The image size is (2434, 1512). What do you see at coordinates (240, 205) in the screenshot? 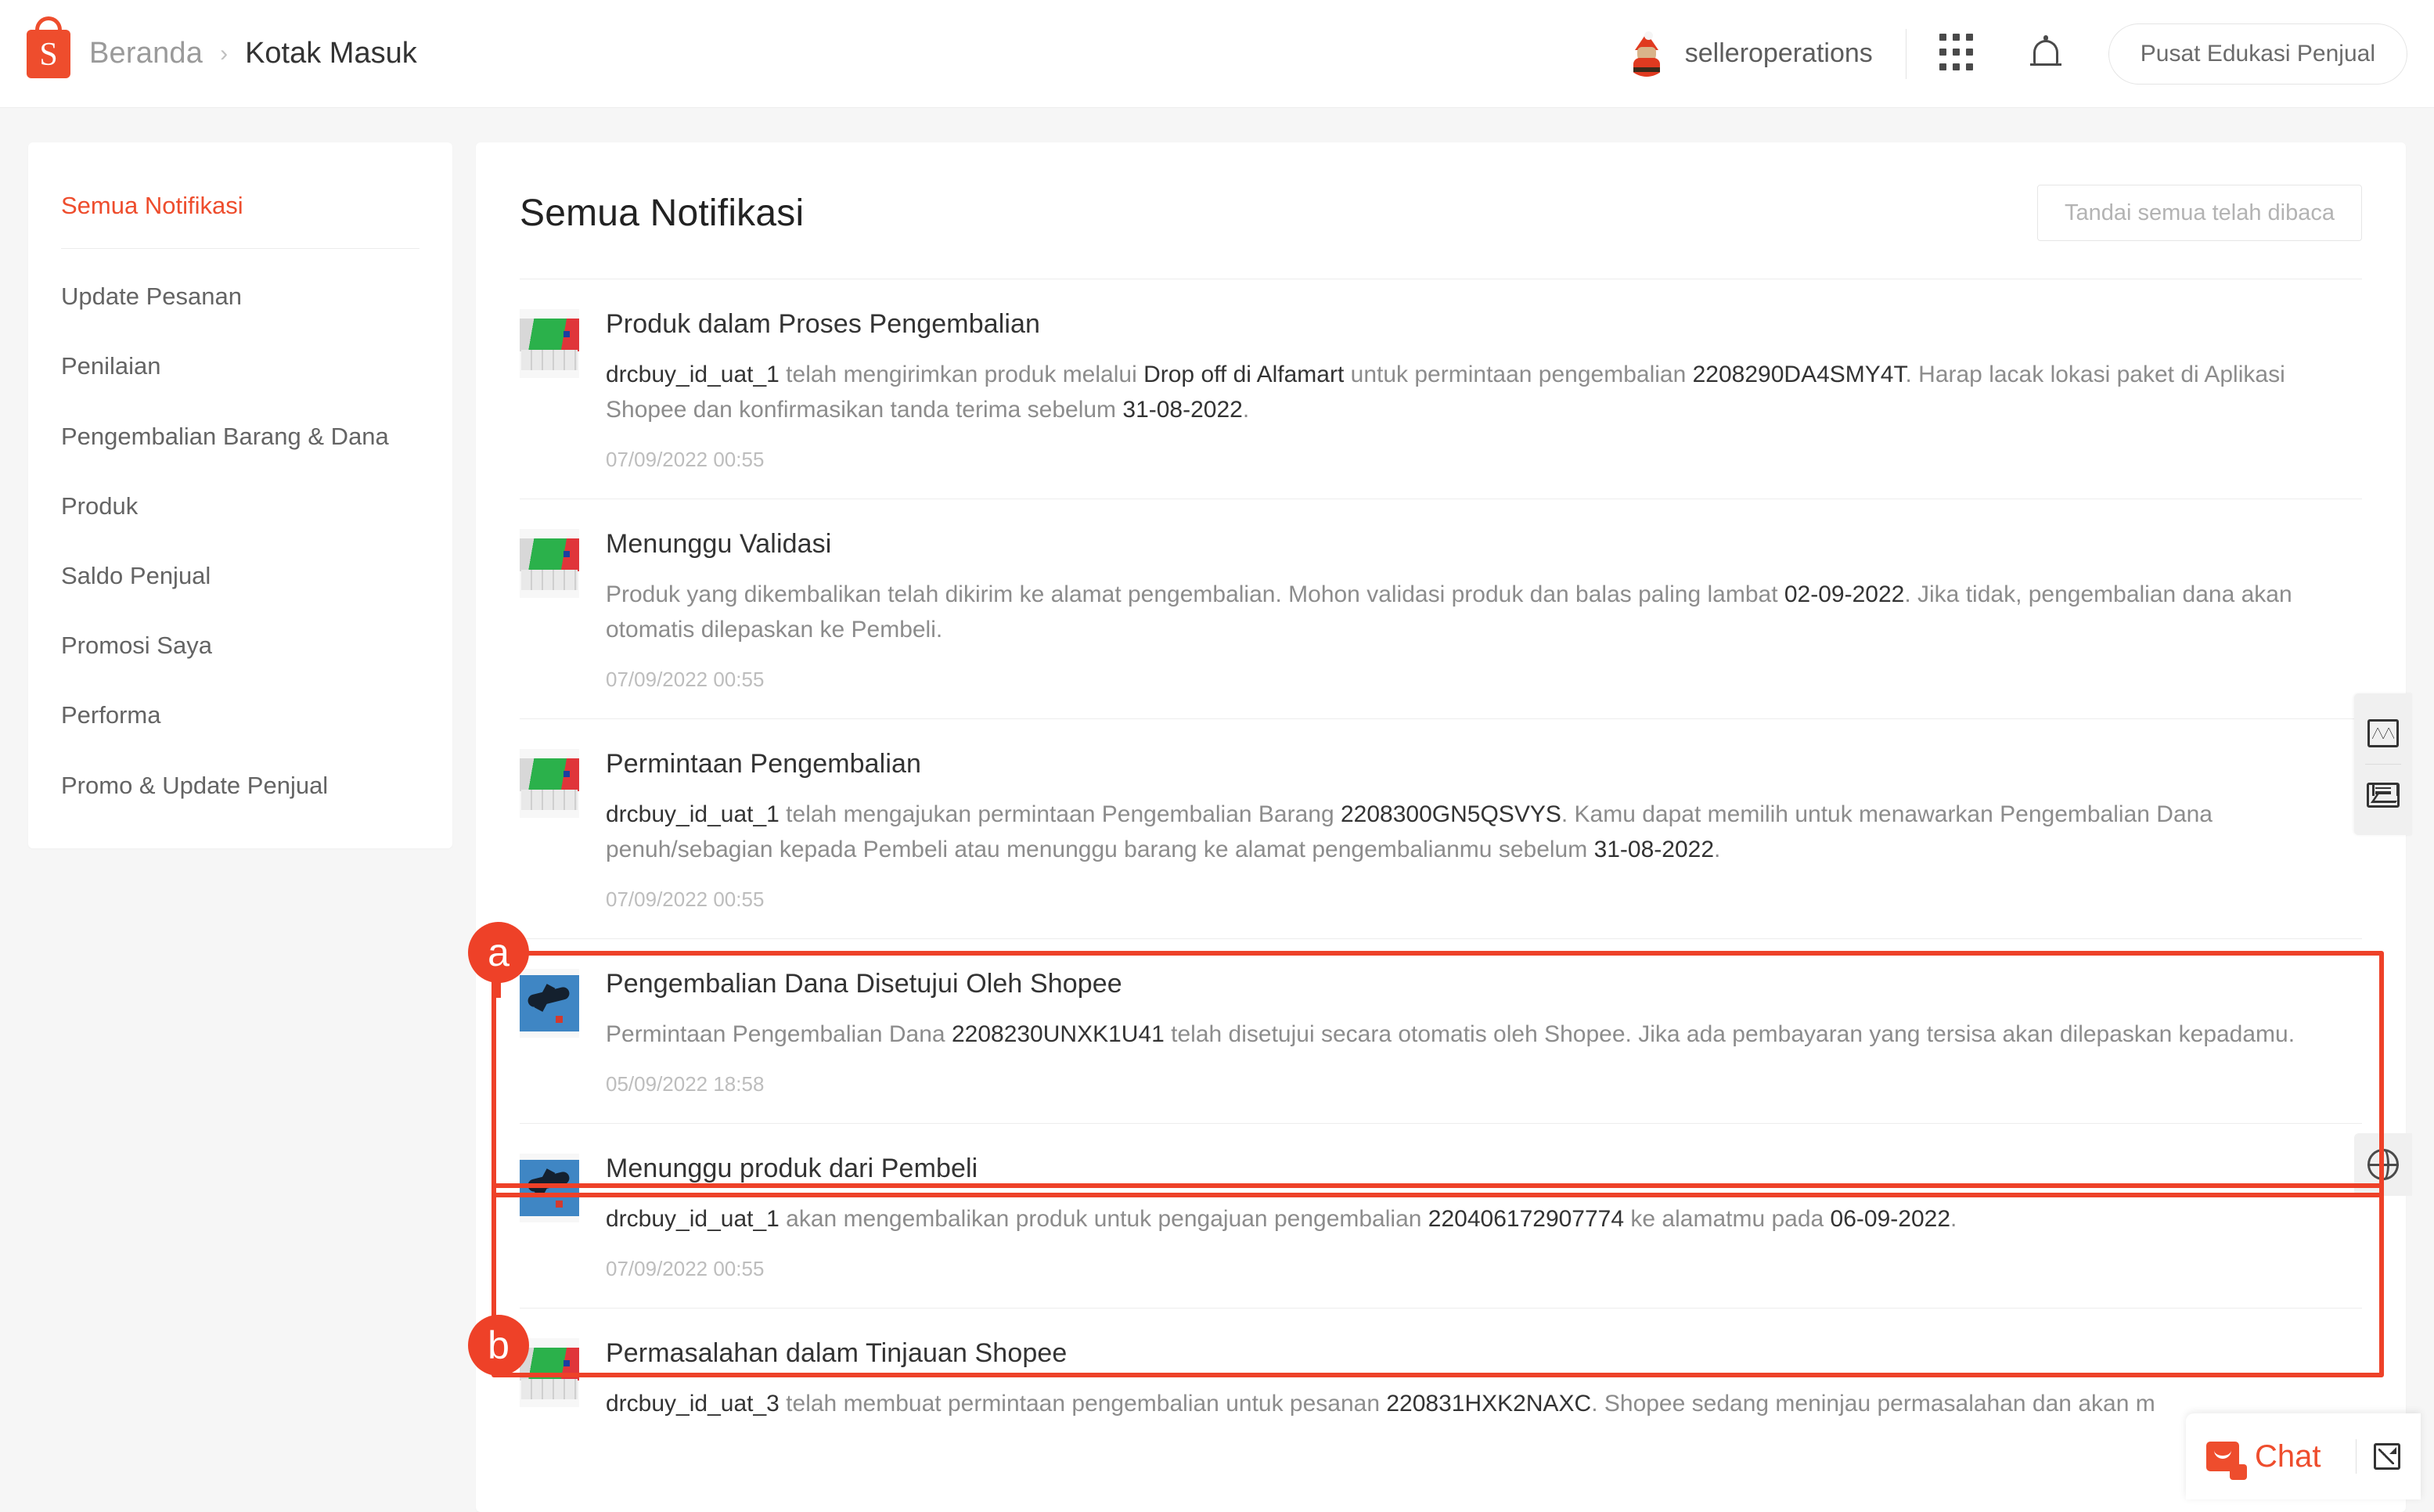
I see `sidebar-item-semua-notifikasi: Semua Notifikasi` at bounding box center [240, 205].